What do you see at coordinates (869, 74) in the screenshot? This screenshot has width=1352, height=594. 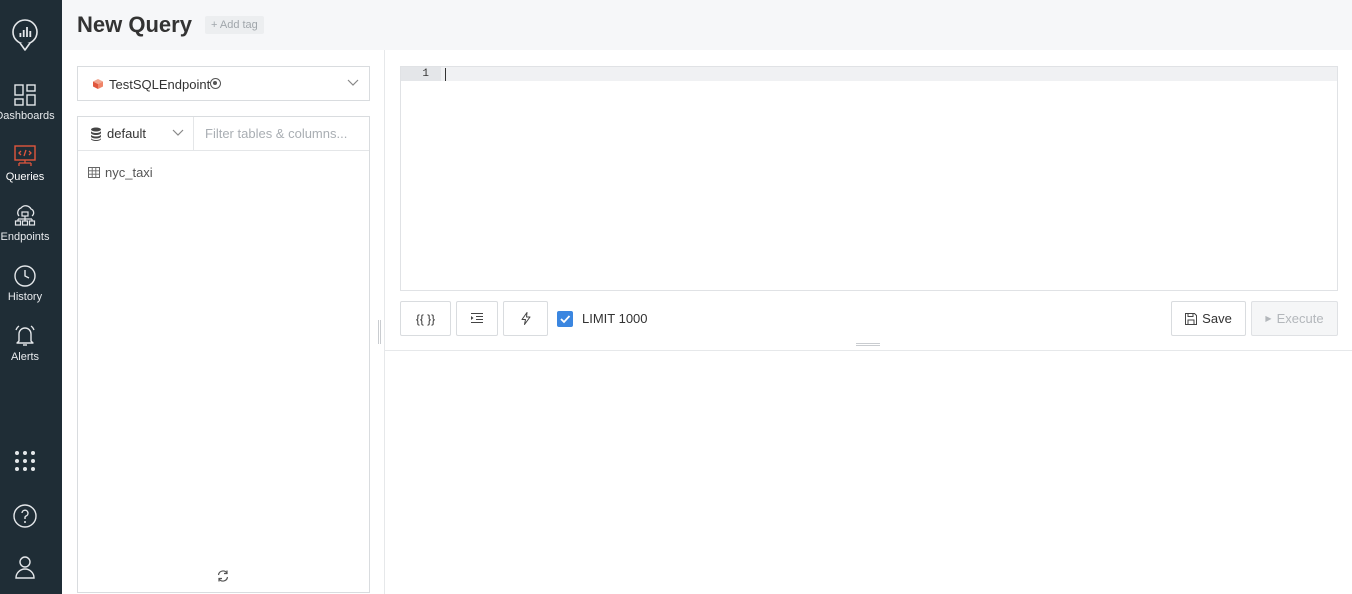 I see `editor-active-line` at bounding box center [869, 74].